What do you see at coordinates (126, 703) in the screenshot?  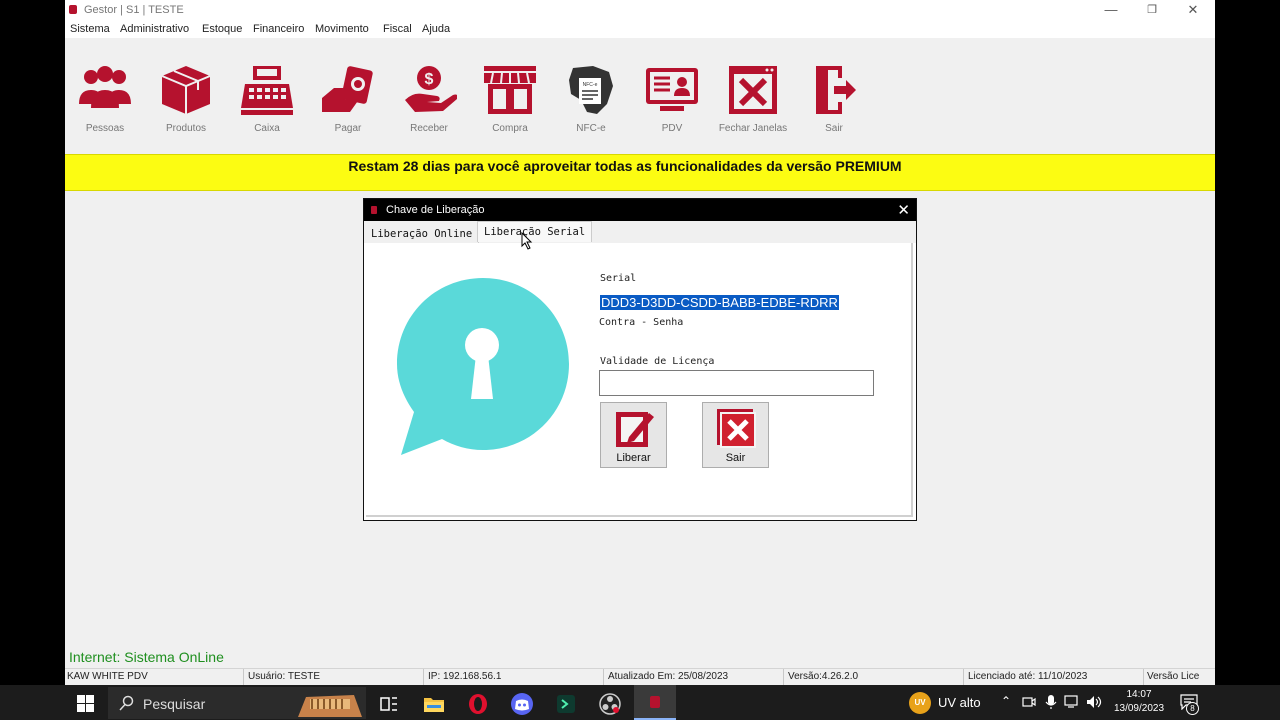 I see `search-icon` at bounding box center [126, 703].